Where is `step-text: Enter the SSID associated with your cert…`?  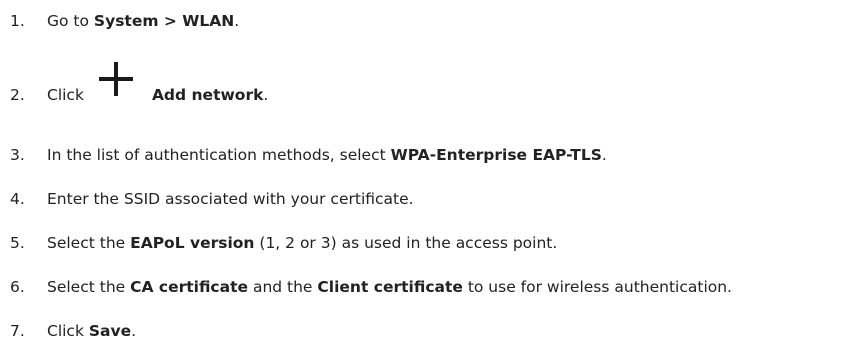
step-text: Enter the SSID associated with your cert… is located at coordinates (230, 199).